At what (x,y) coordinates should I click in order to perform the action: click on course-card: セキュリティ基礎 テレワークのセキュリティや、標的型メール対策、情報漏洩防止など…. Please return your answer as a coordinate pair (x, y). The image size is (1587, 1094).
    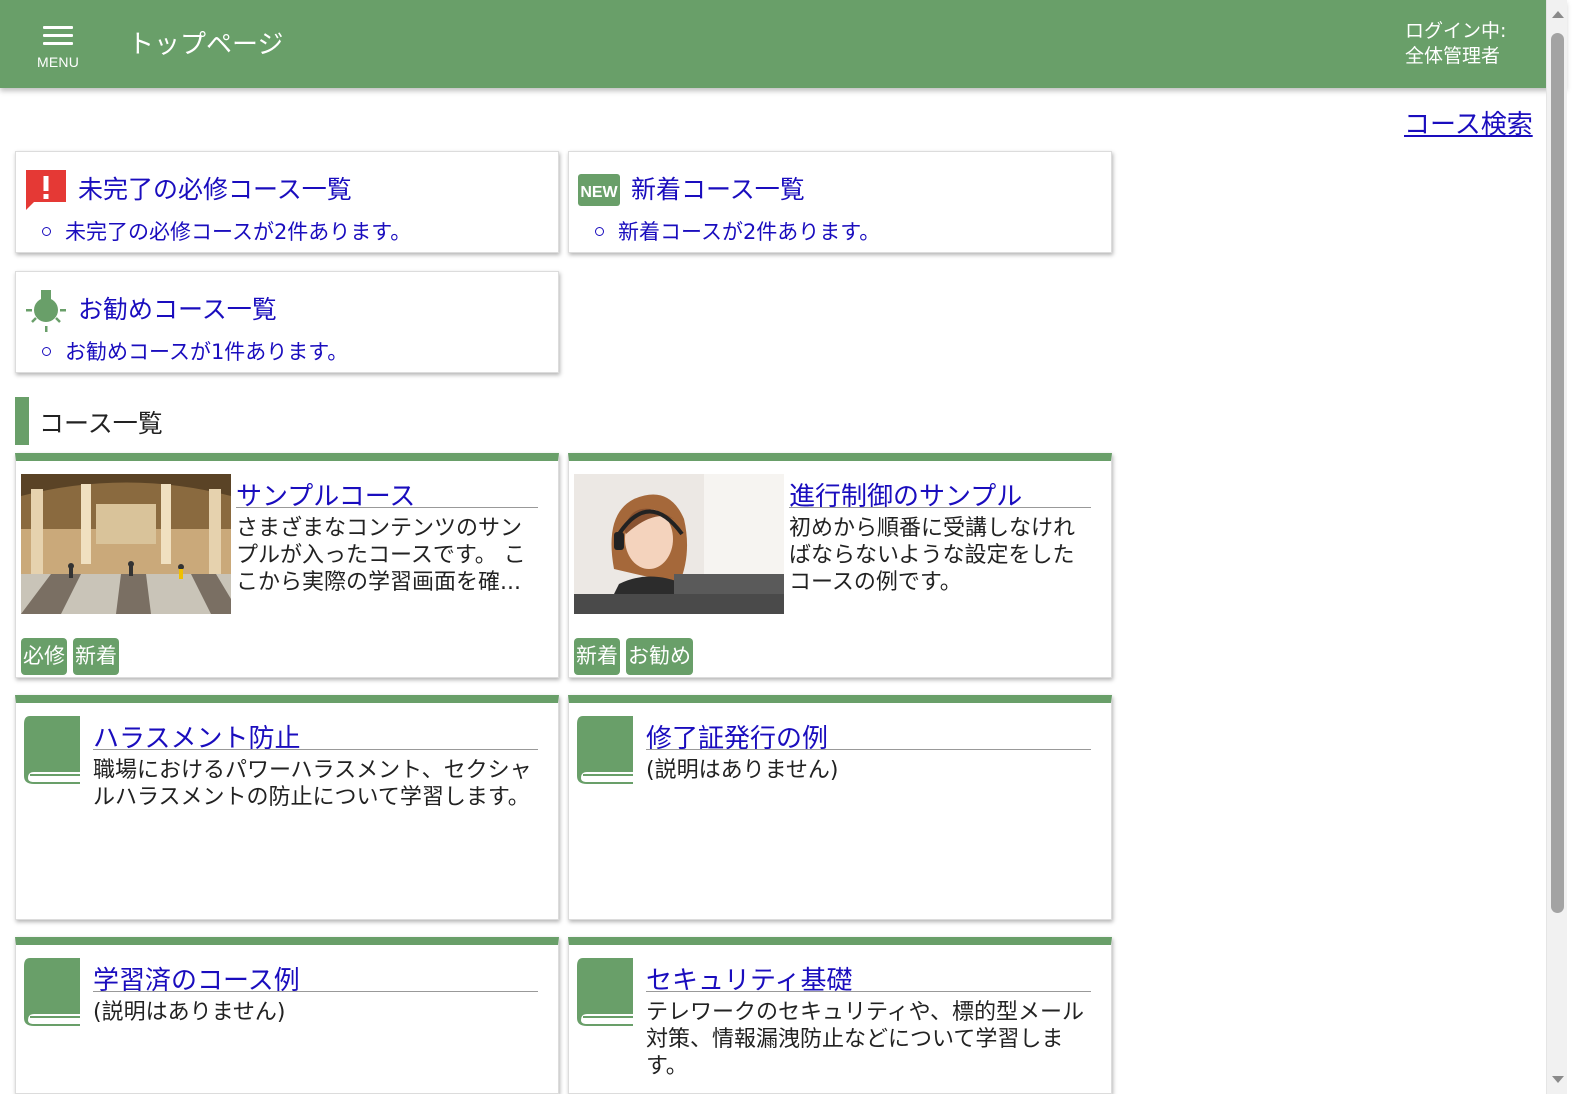
    Looking at the image, I should click on (840, 1015).